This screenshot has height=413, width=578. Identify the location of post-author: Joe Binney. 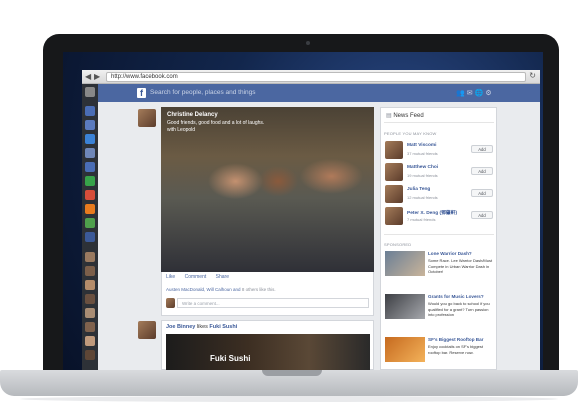
(180, 327).